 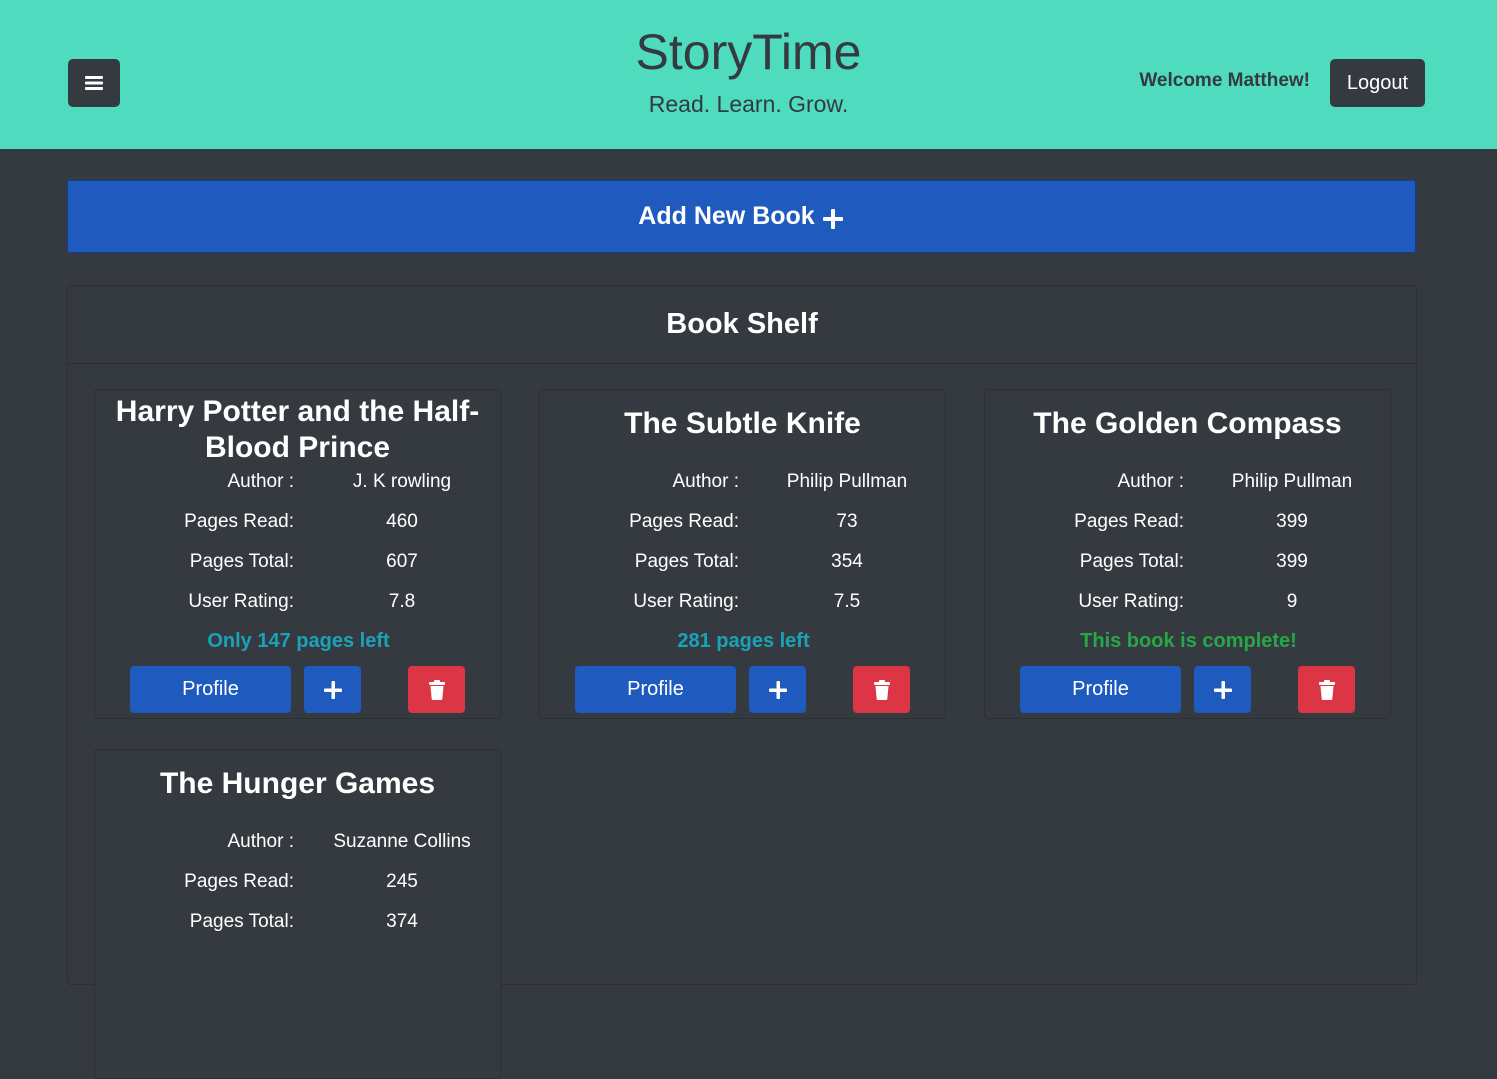 What do you see at coordinates (1224, 80) in the screenshot?
I see `welcome-message: Welcome Matthew!` at bounding box center [1224, 80].